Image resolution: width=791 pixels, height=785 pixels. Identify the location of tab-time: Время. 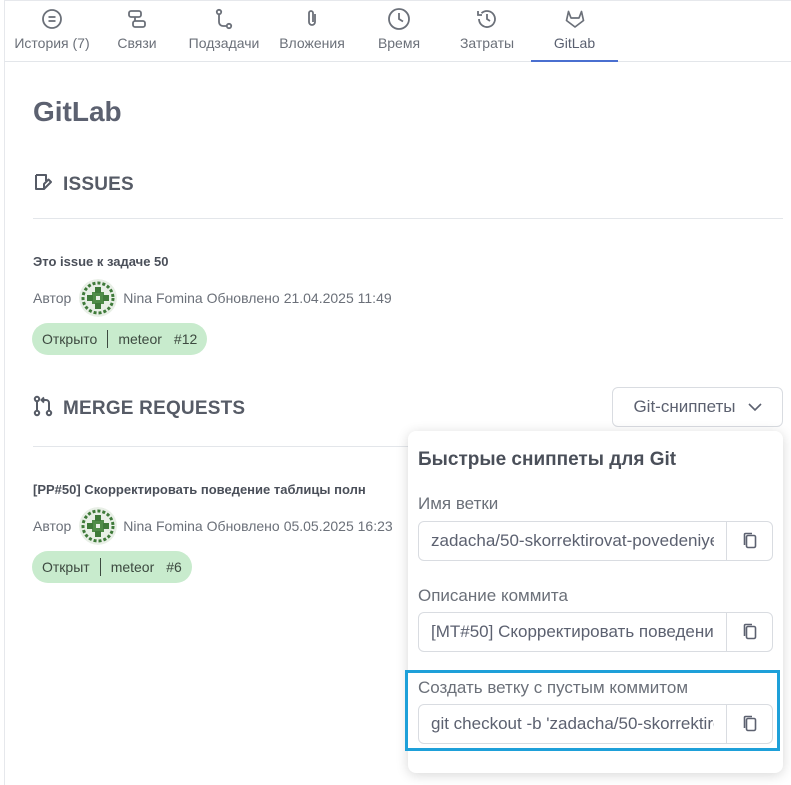
(399, 30).